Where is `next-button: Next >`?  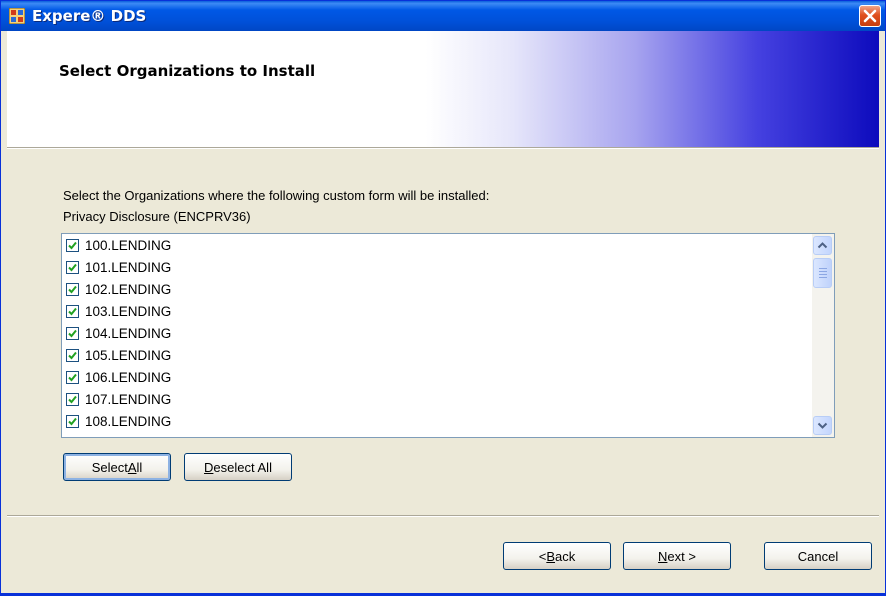
next-button: Next > is located at coordinates (677, 556).